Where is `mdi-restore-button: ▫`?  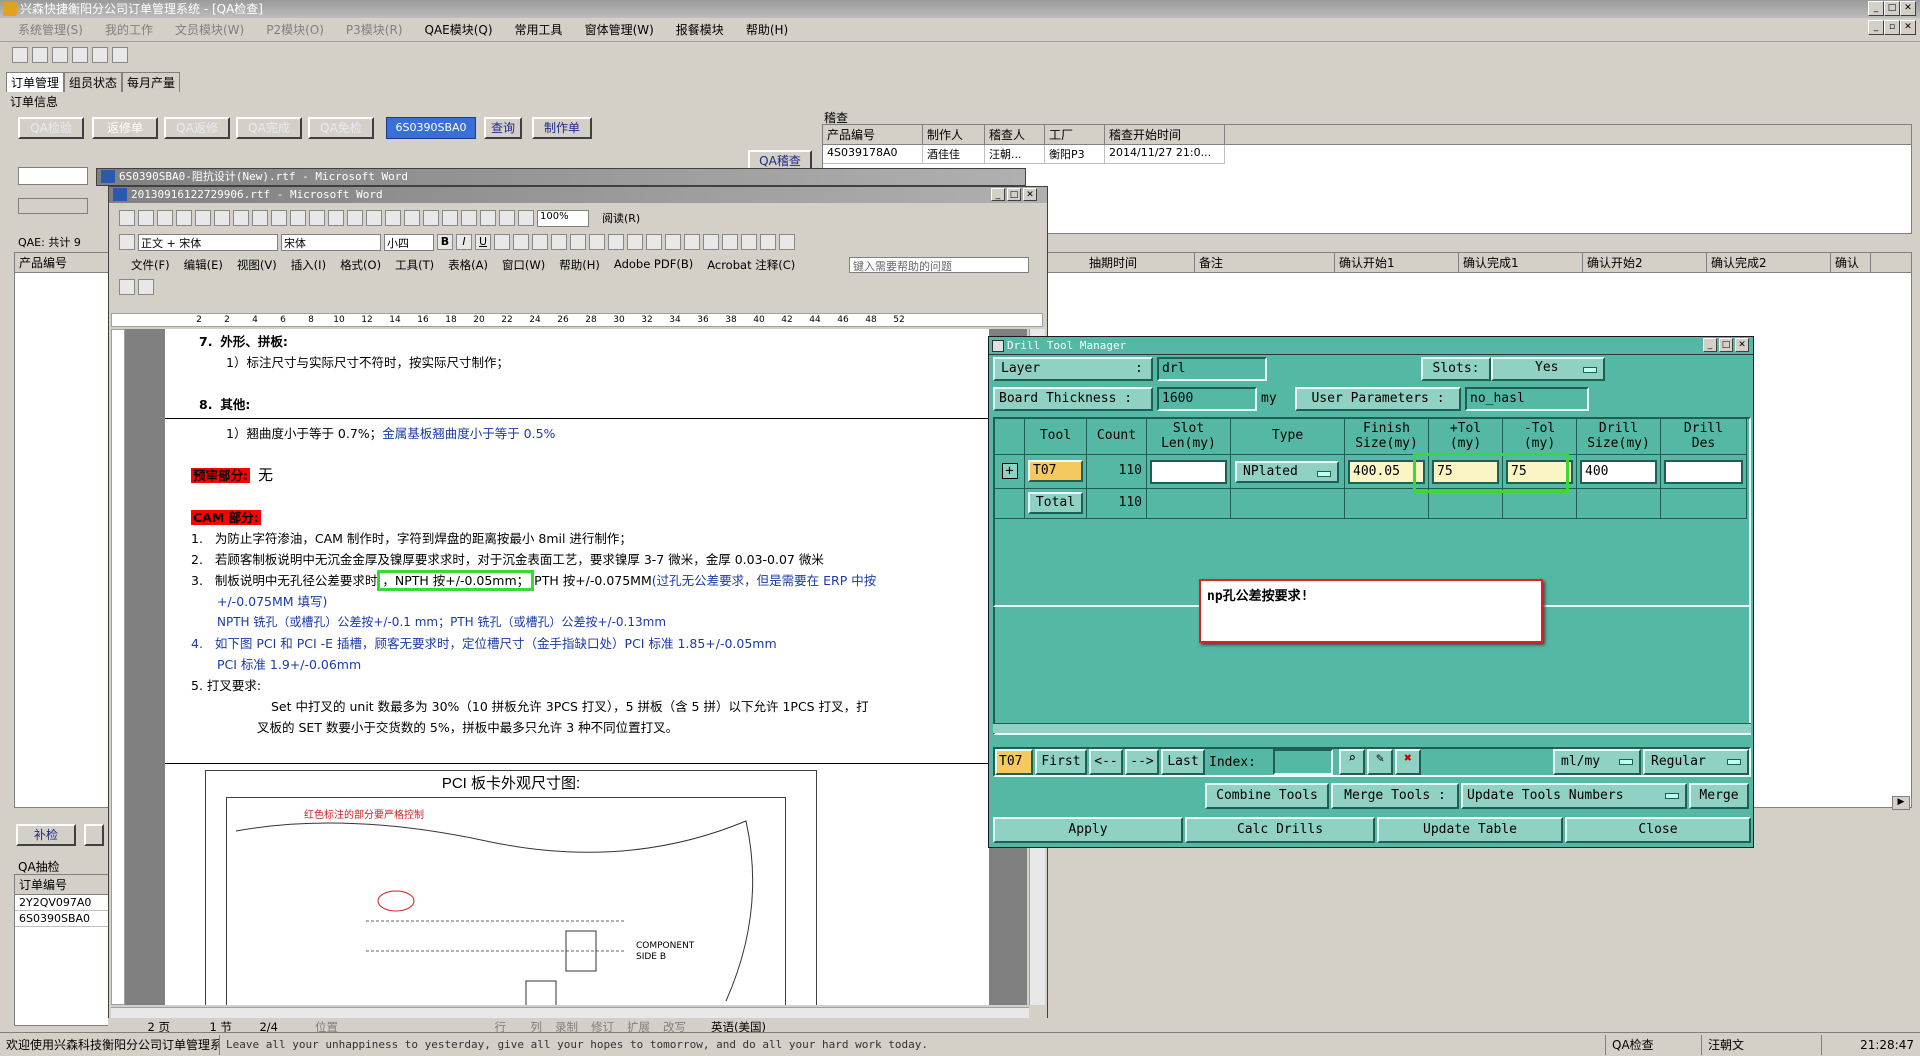 mdi-restore-button: ▫ is located at coordinates (1892, 27).